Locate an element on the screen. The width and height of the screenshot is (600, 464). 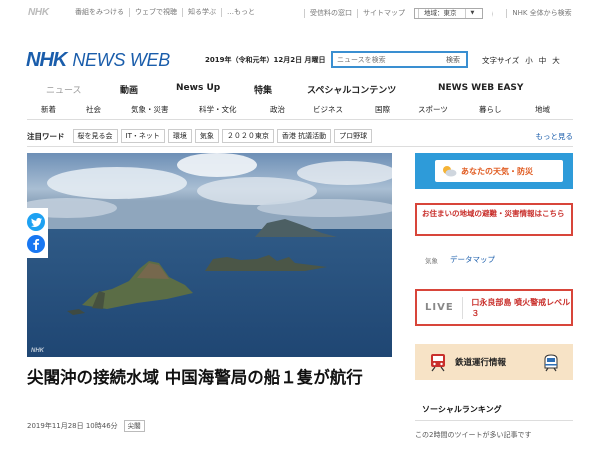
twitter-share-button is located at coordinates (36, 222).